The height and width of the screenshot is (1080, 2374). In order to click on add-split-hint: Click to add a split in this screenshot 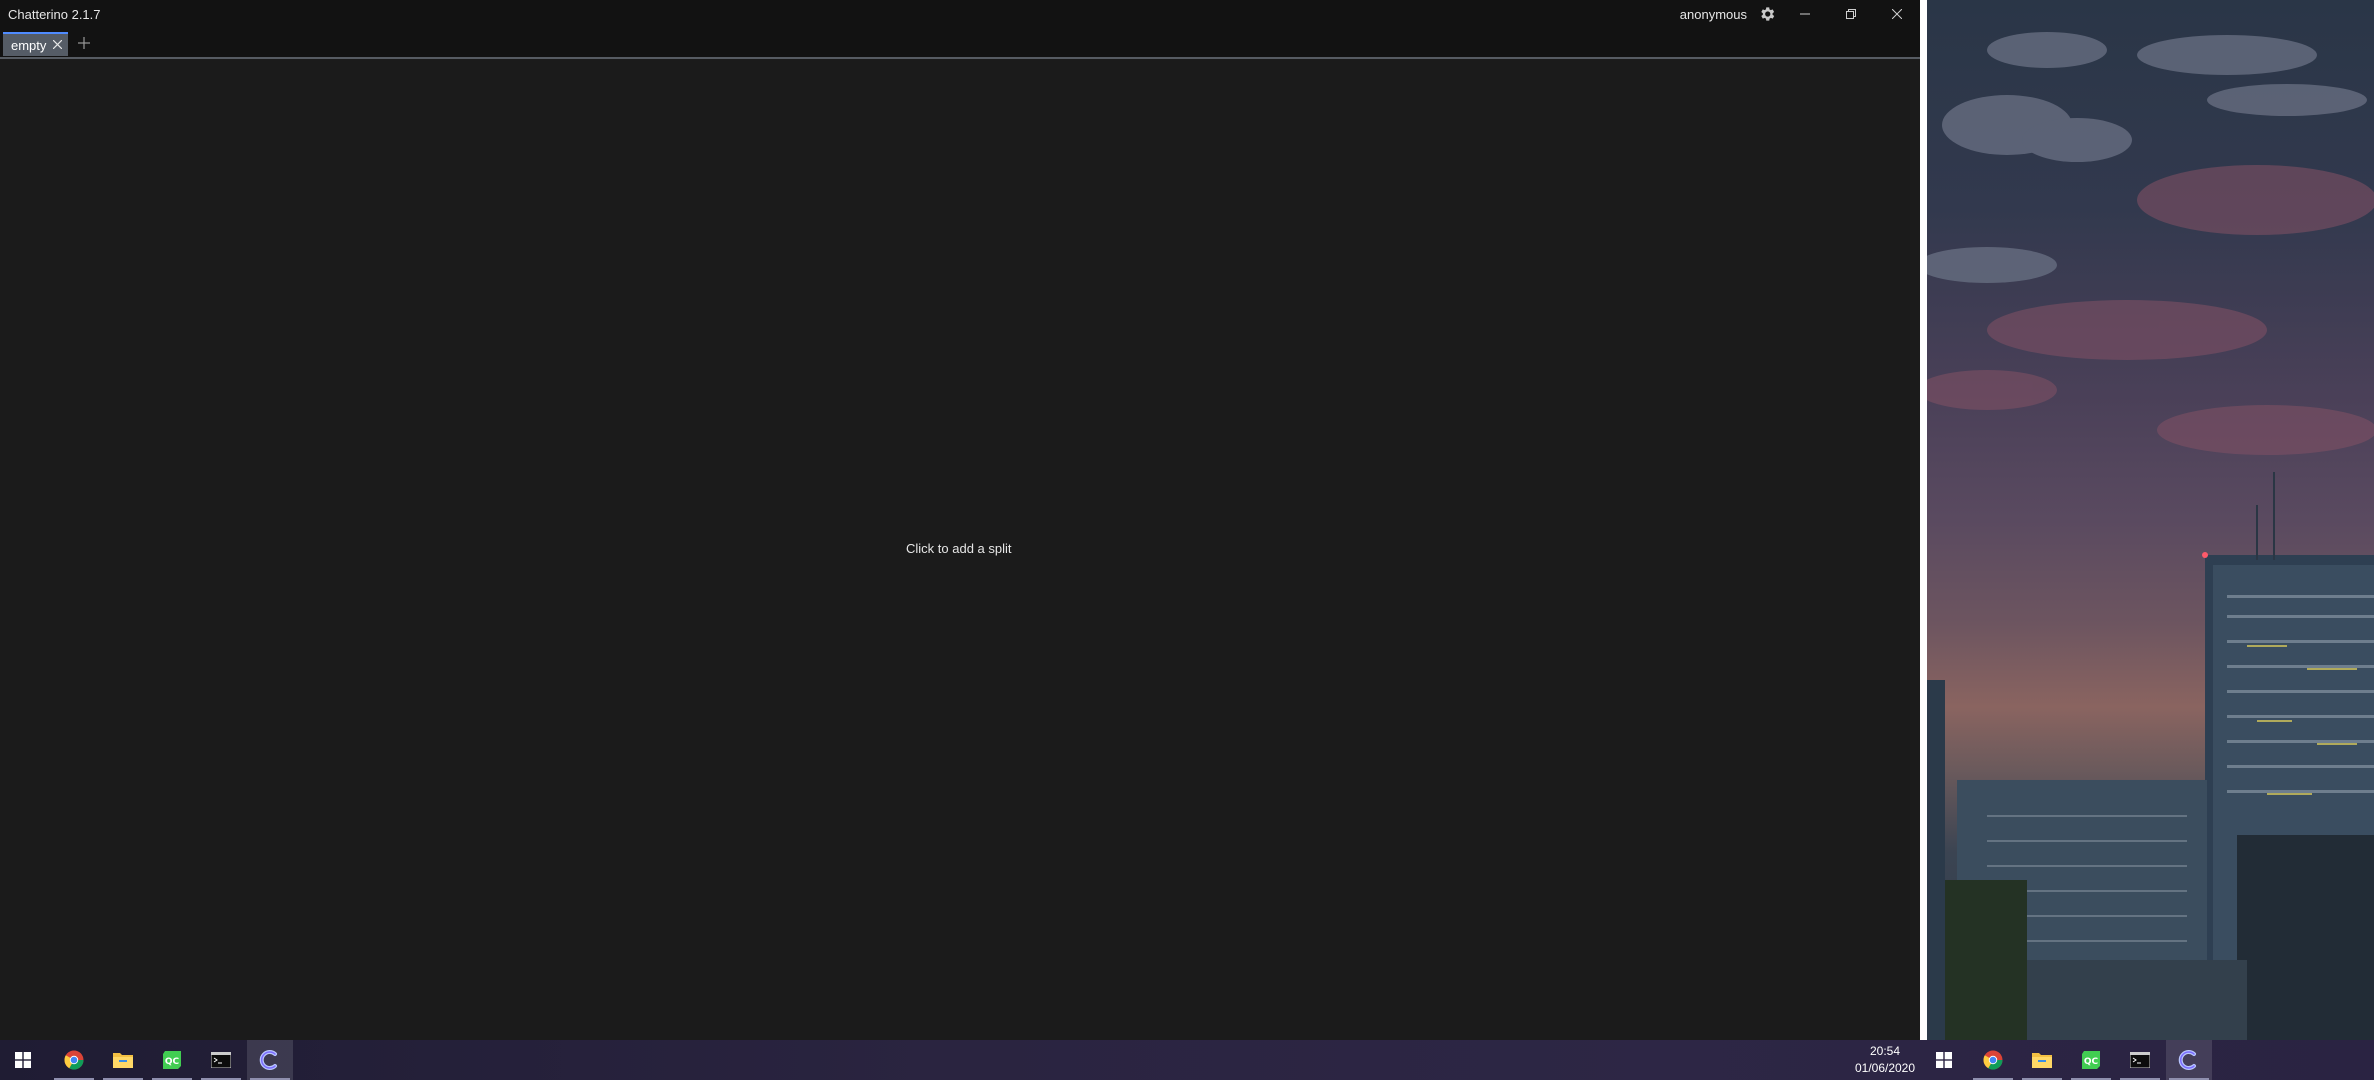, I will do `click(959, 548)`.